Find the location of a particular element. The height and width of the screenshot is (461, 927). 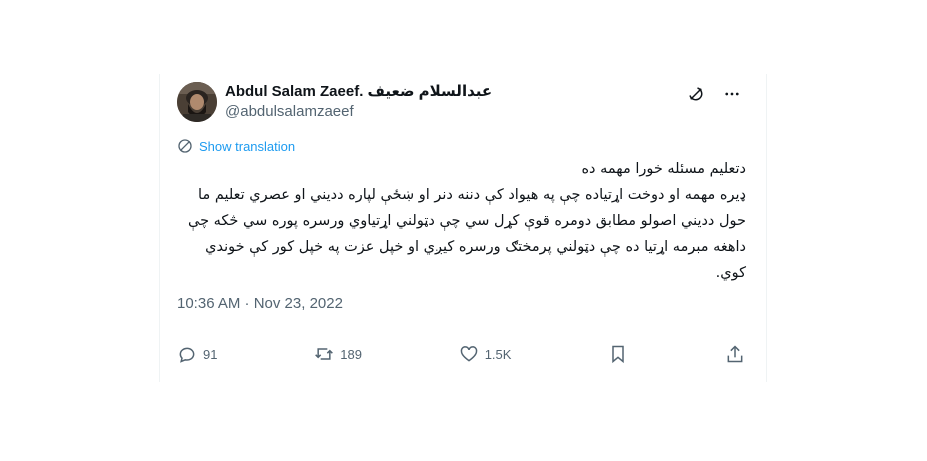

like-count: 1.5K is located at coordinates (498, 354).